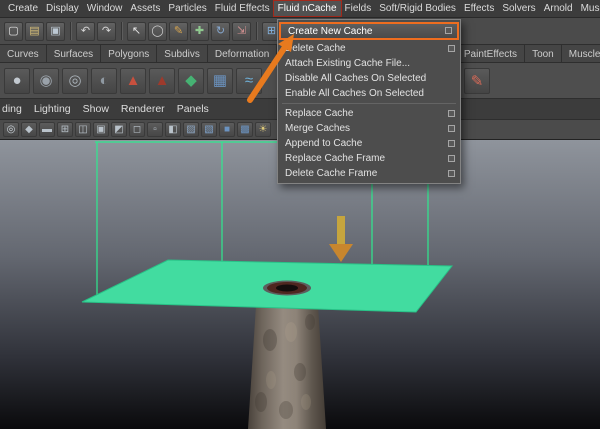 The height and width of the screenshot is (429, 600). I want to click on film-gate-icon: ◫, so click(83, 129).